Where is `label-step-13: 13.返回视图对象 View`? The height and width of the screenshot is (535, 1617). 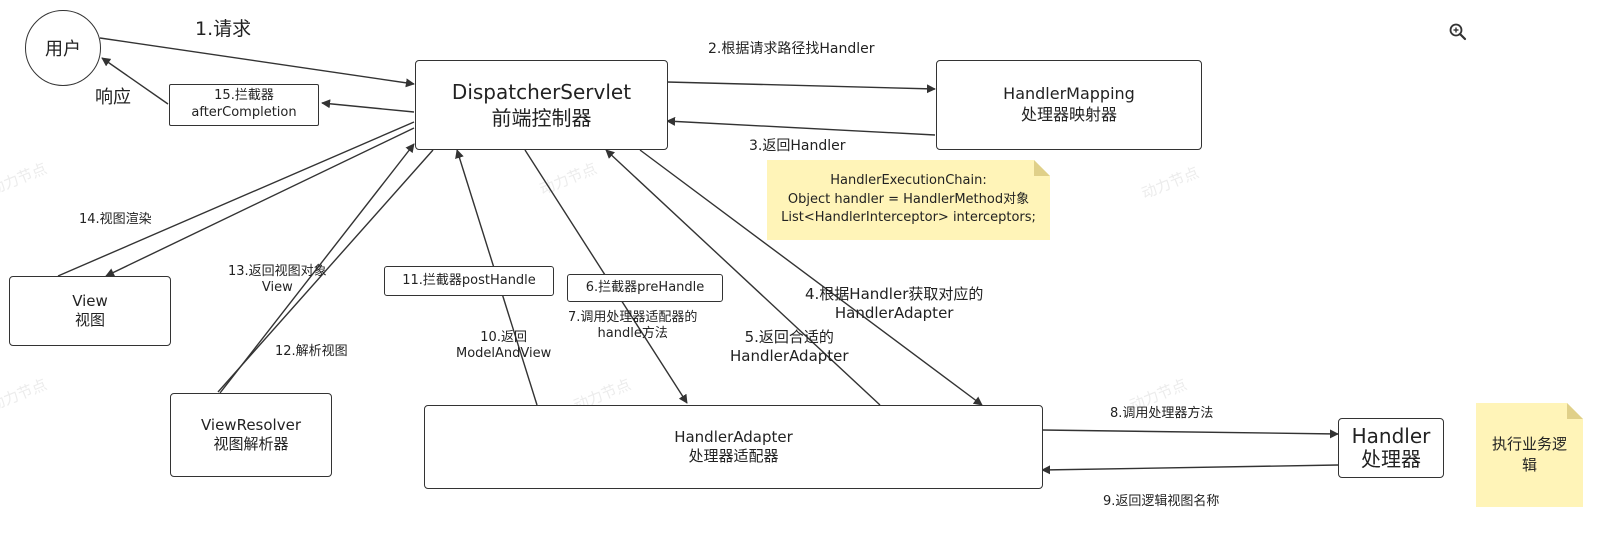 label-step-13: 13.返回视图对象 View is located at coordinates (277, 280).